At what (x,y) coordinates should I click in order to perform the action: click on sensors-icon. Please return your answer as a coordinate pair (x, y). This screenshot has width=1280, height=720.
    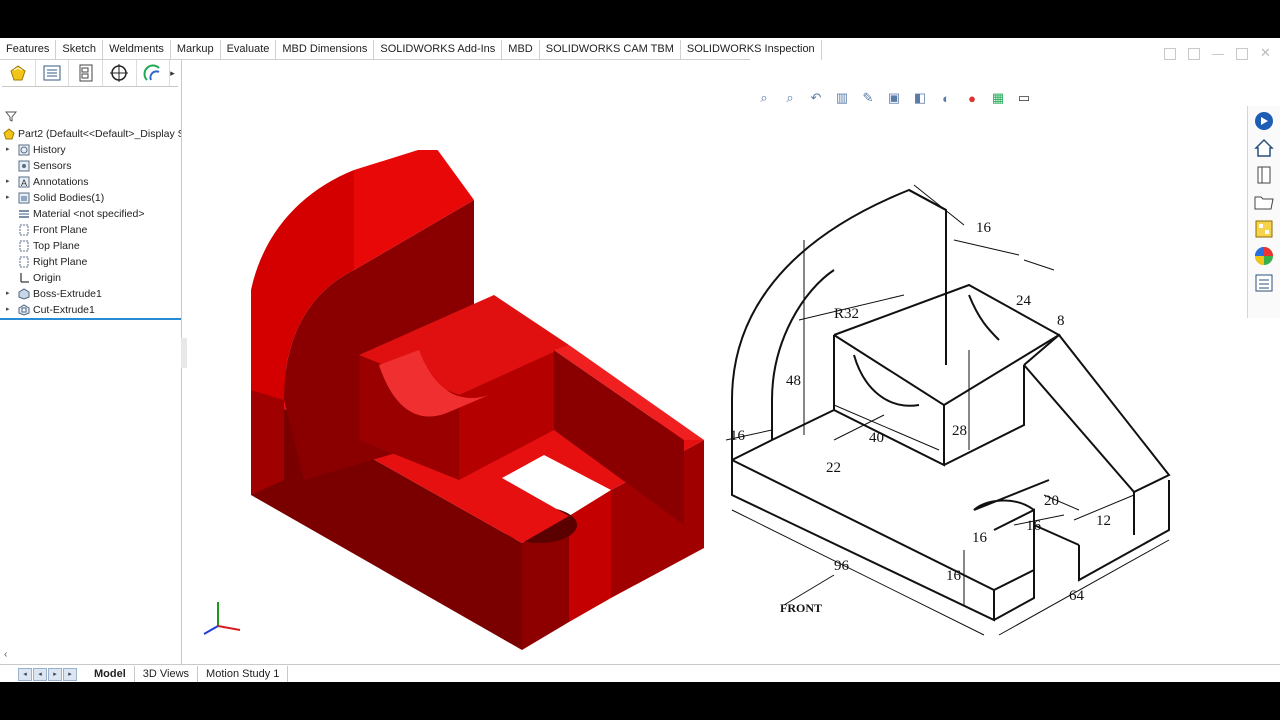
    Looking at the image, I should click on (24, 166).